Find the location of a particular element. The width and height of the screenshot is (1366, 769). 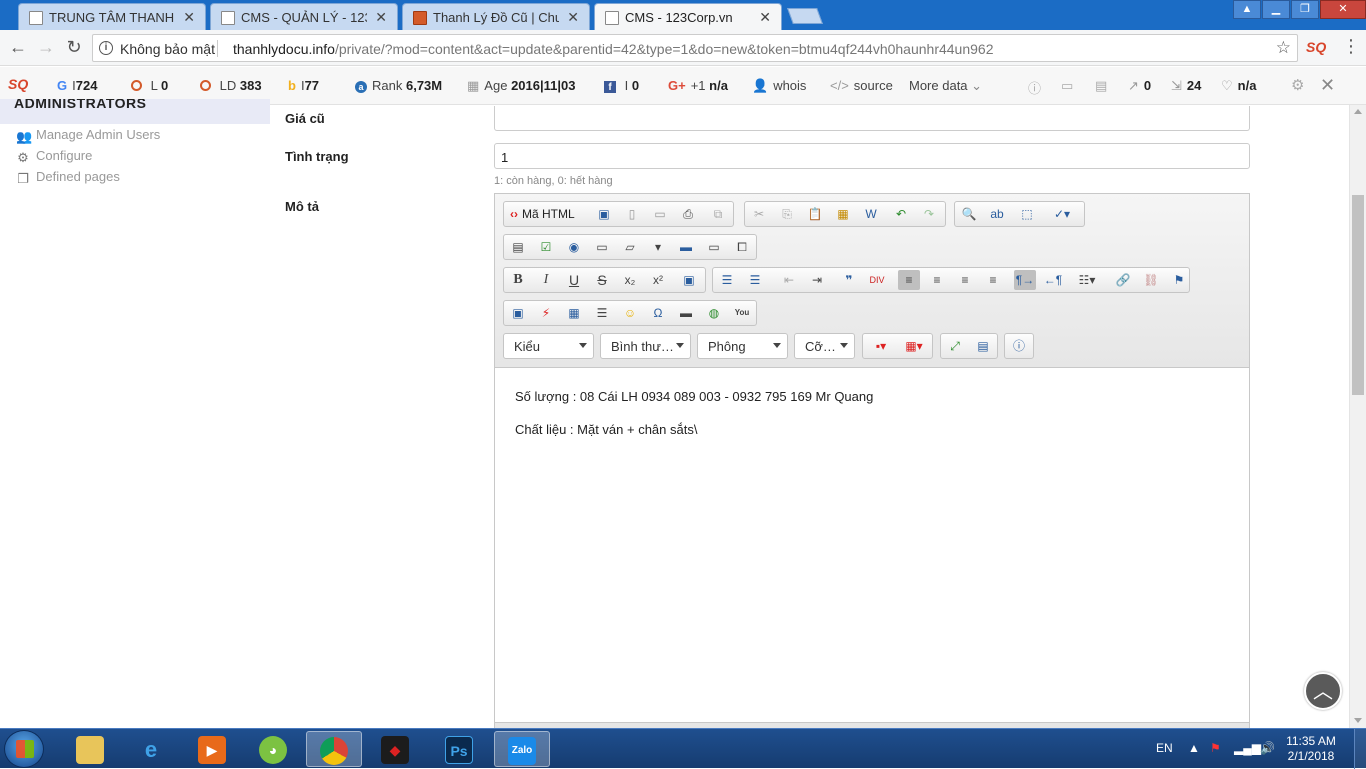

document-icon: ▤ is located at coordinates (1101, 86).